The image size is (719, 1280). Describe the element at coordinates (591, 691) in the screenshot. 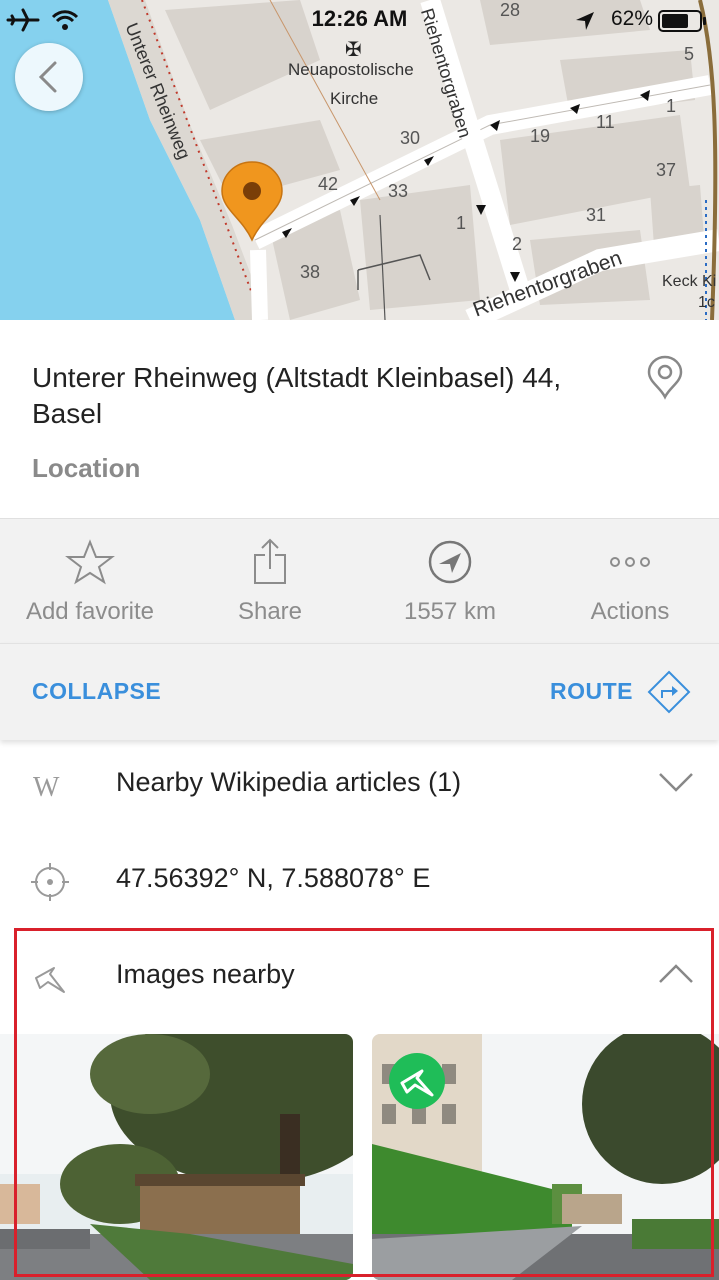

I see `route-label: ROUTE` at that location.